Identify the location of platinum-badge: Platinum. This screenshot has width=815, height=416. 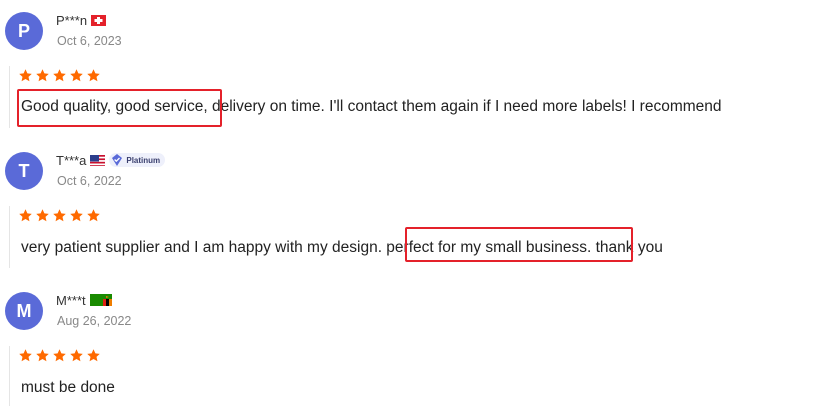
(137, 160).